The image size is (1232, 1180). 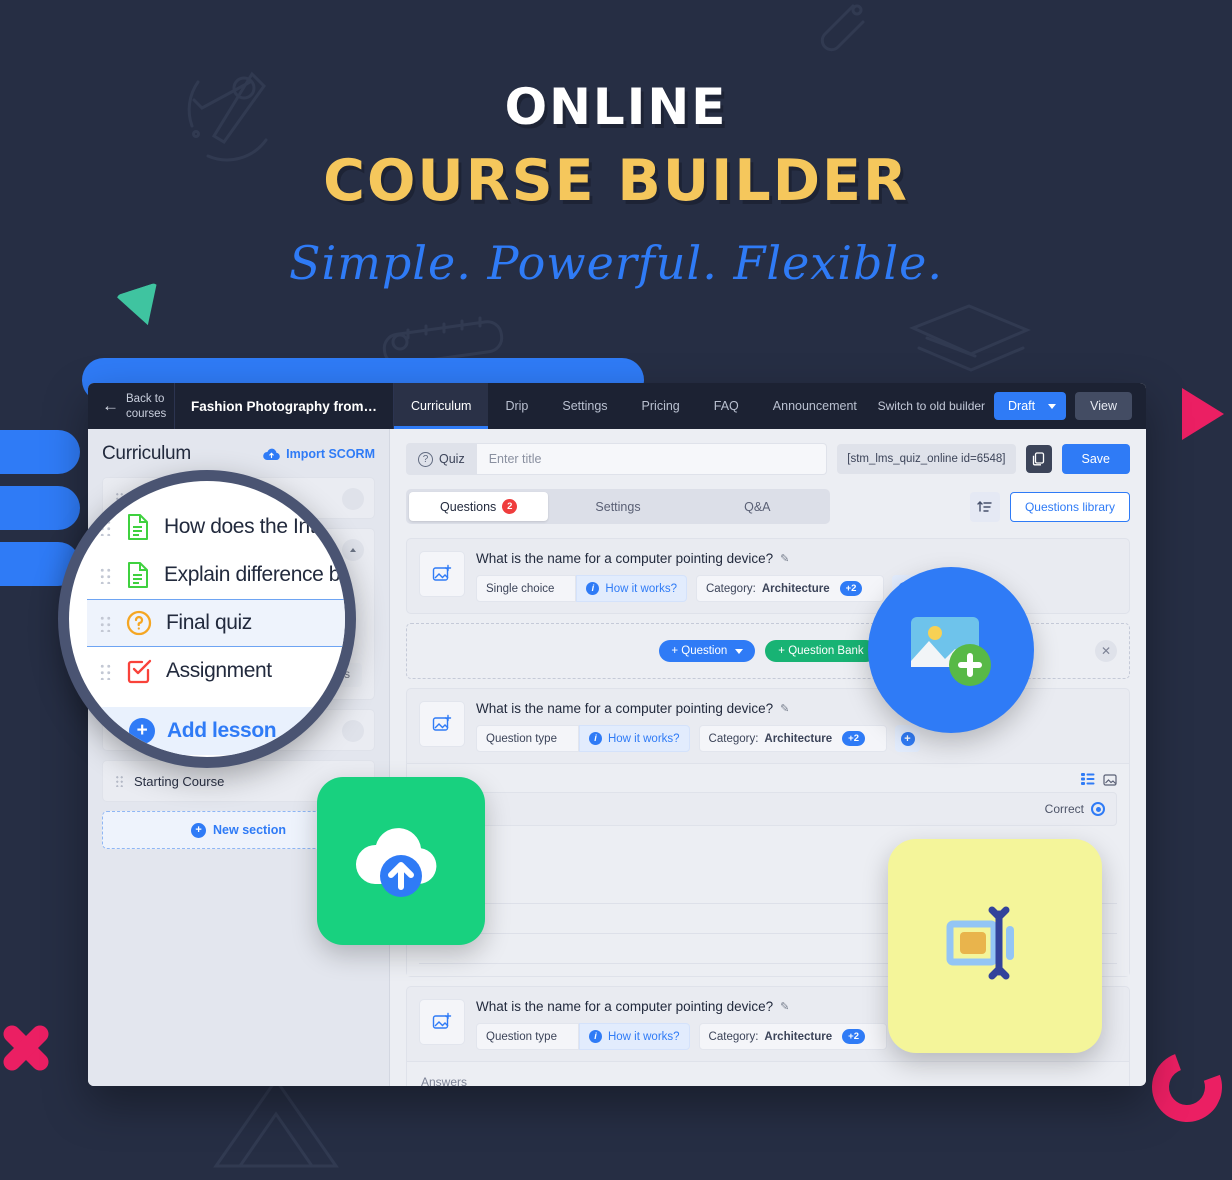 What do you see at coordinates (907, 738) in the screenshot?
I see `add-category-button: +` at bounding box center [907, 738].